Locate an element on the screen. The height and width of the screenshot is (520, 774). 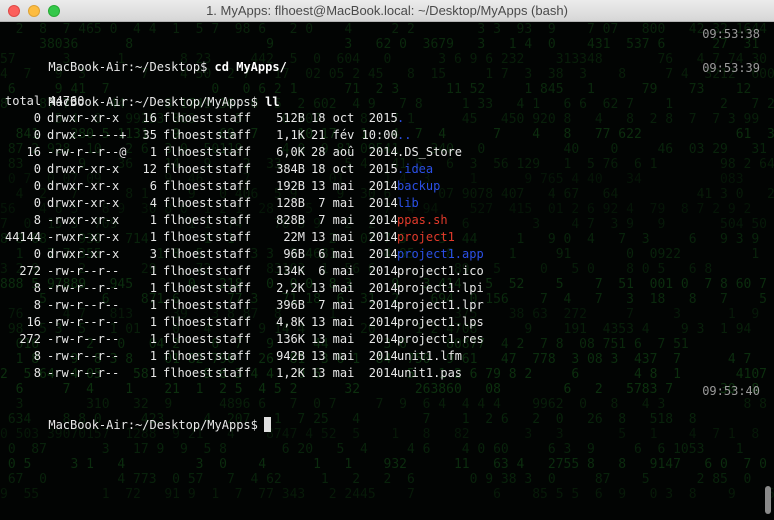
timestamp: 09:53:40 is located at coordinates (731, 391).